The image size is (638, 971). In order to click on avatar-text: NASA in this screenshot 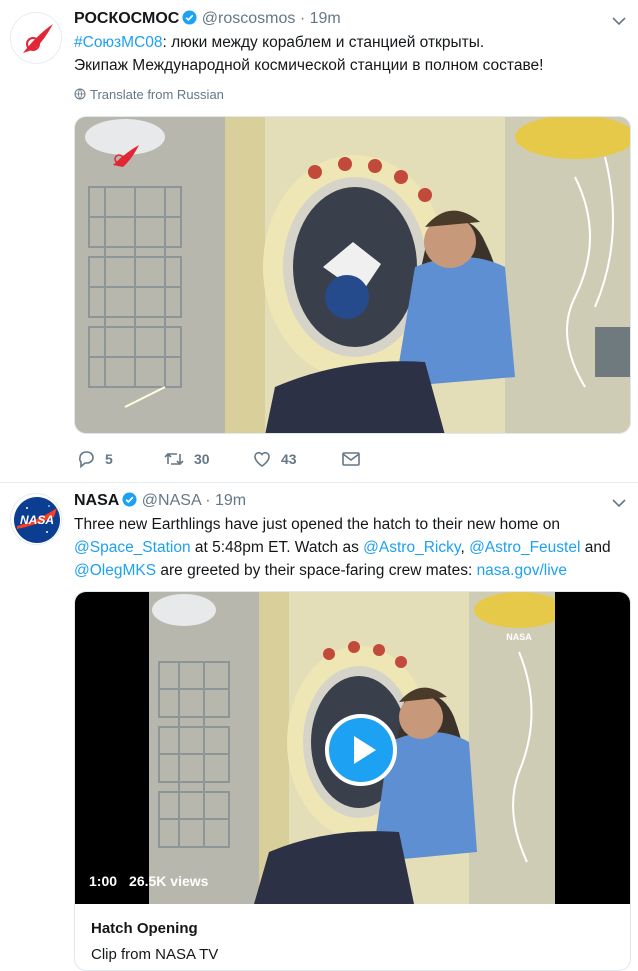, I will do `click(37, 520)`.